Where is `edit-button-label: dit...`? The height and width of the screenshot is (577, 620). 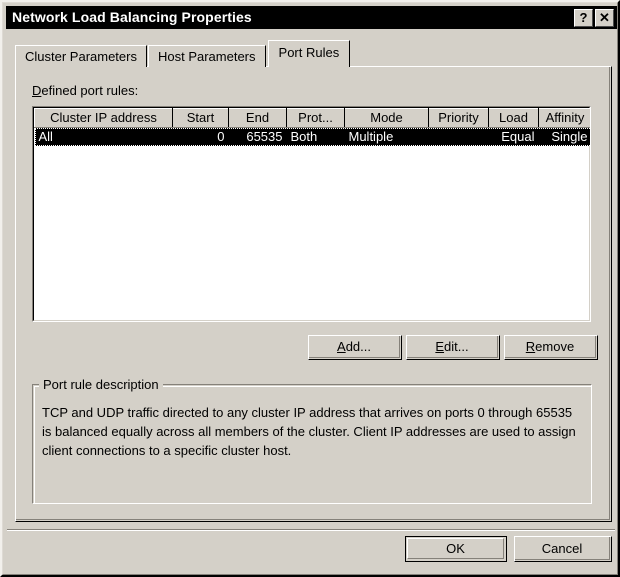 edit-button-label: dit... is located at coordinates (456, 346).